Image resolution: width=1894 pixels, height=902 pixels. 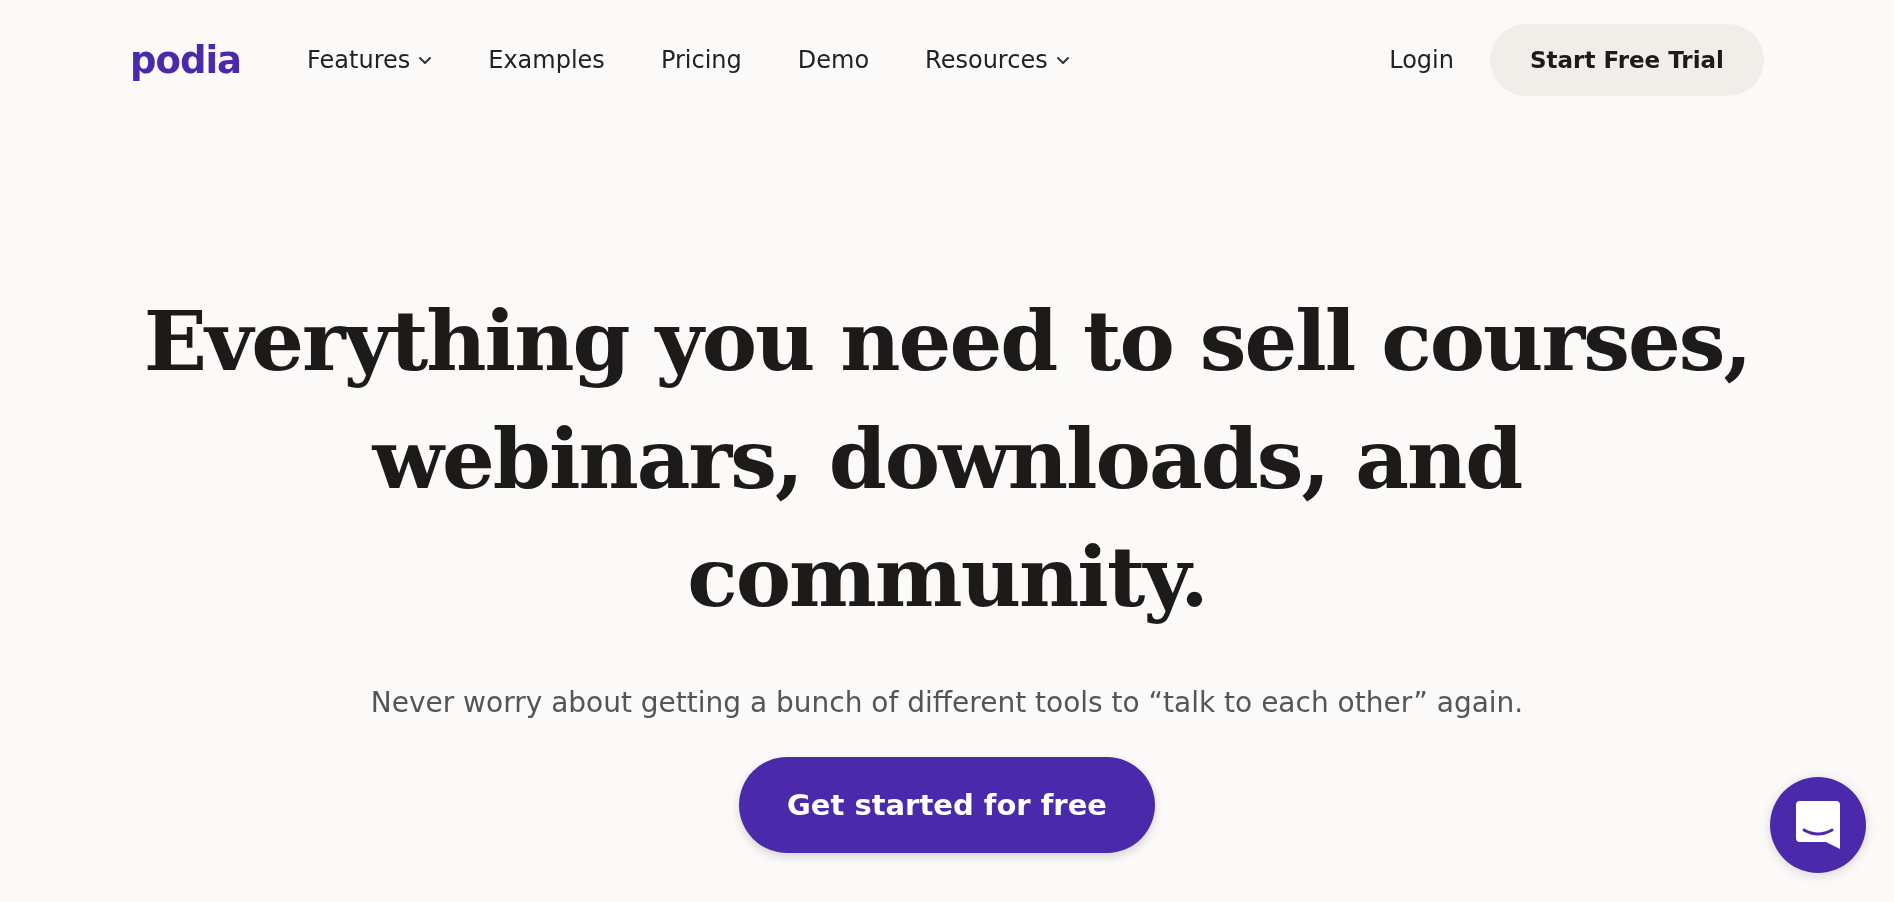 I want to click on chat-bubble-icon, so click(x=1818, y=825).